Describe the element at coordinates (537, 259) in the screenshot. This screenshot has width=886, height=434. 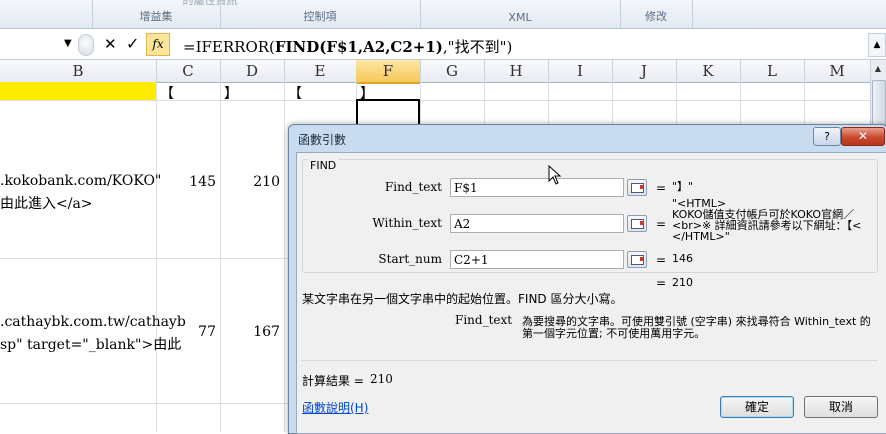
I see `start-num-input: C2+1` at that location.